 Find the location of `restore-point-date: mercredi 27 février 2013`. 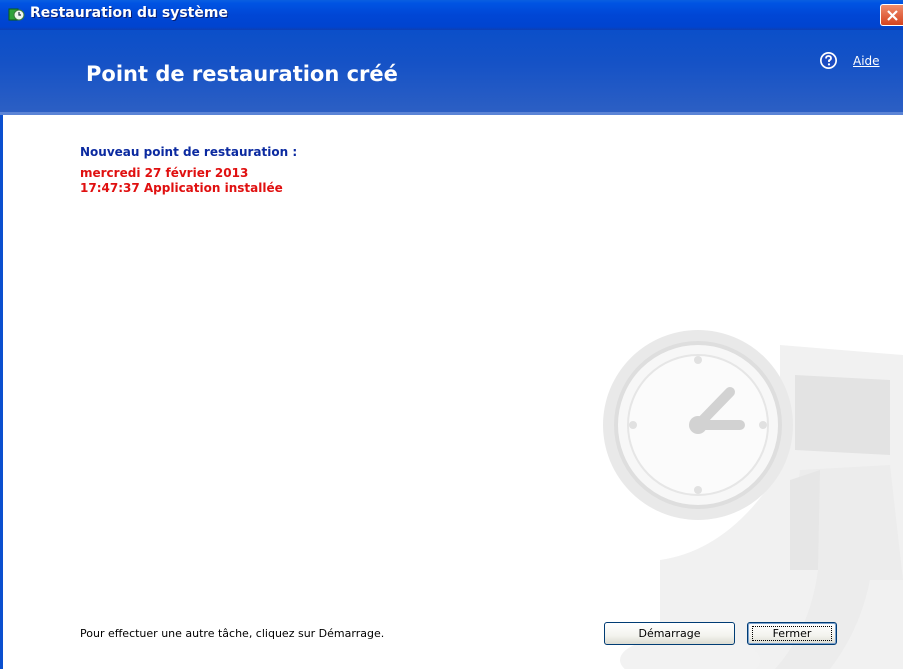

restore-point-date: mercredi 27 février 2013 is located at coordinates (164, 173).